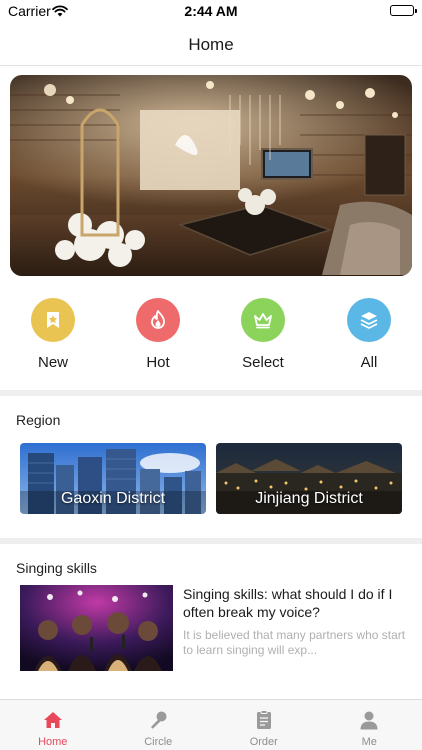 This screenshot has width=422, height=750. What do you see at coordinates (369, 742) in the screenshot?
I see `tab-me-label: Me` at bounding box center [369, 742].